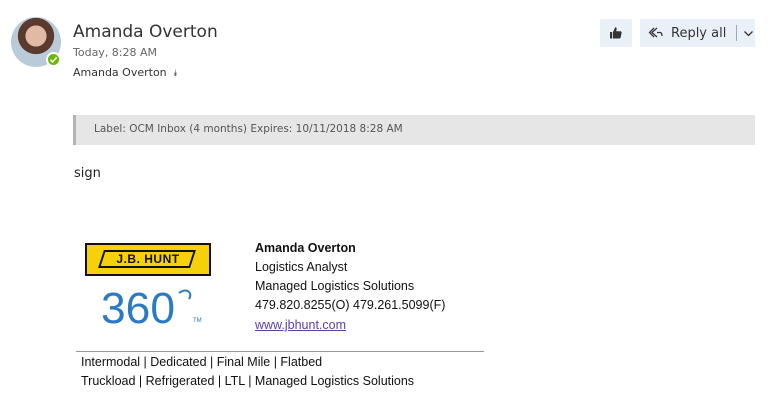 The width and height of the screenshot is (776, 400). I want to click on recipient-line: Amanda Overton ⯯, so click(125, 72).